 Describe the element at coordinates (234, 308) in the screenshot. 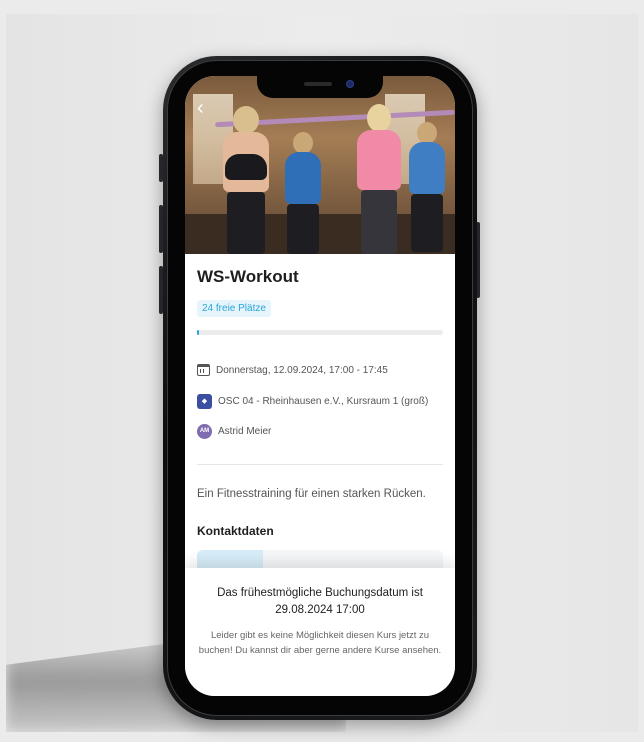

I see `free-spots-badge: 24 freie Plätze` at that location.